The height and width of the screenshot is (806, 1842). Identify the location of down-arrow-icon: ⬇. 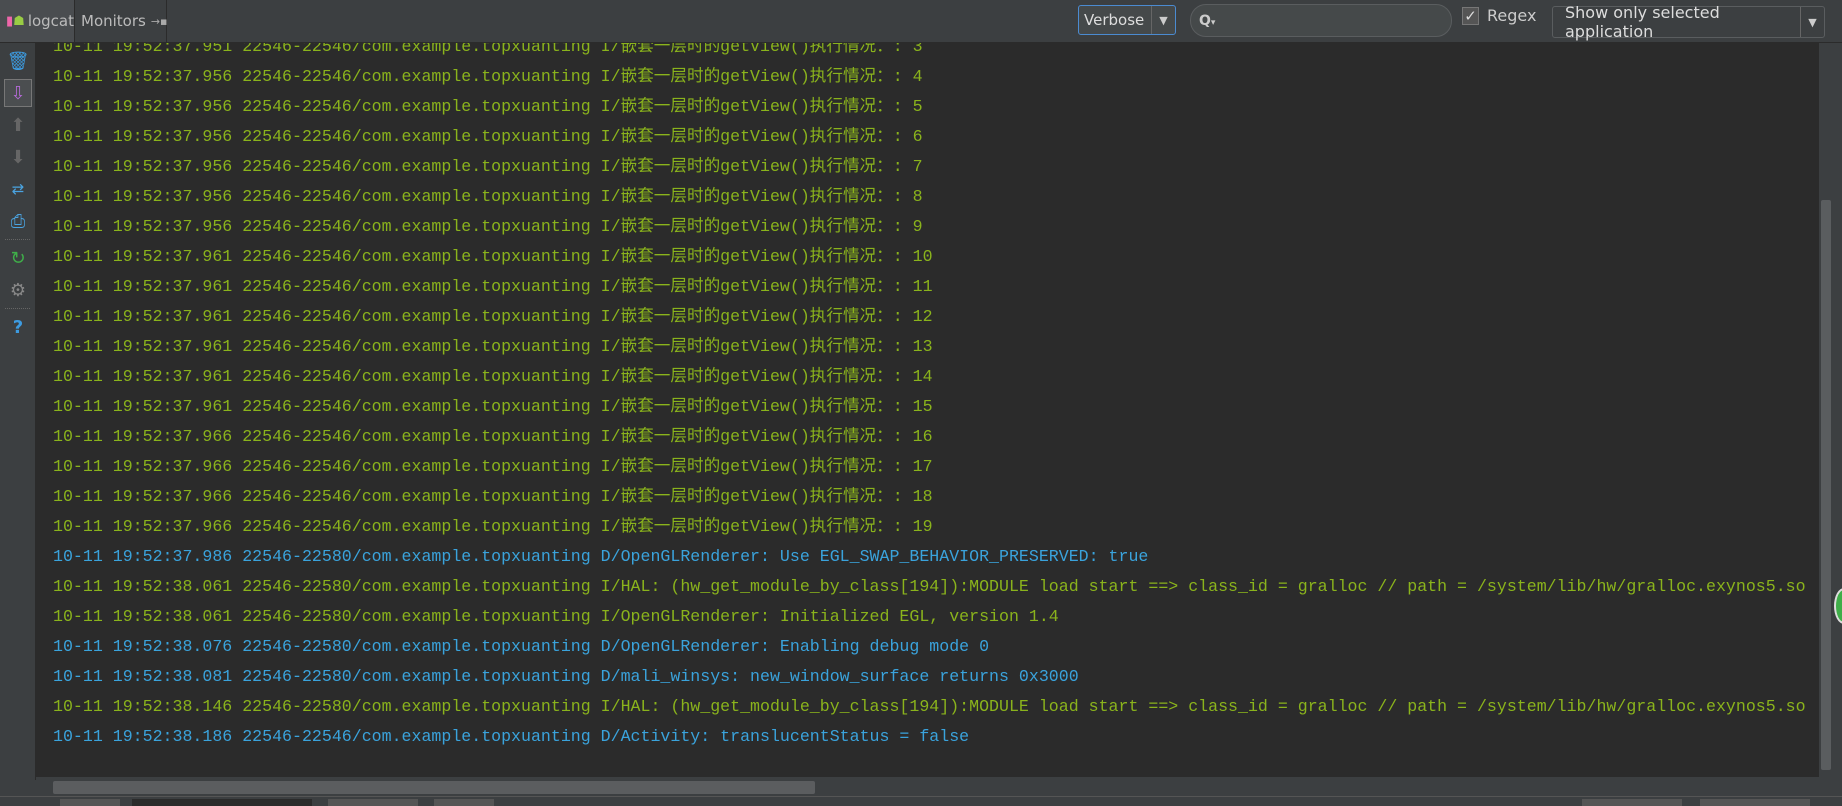
(18, 157).